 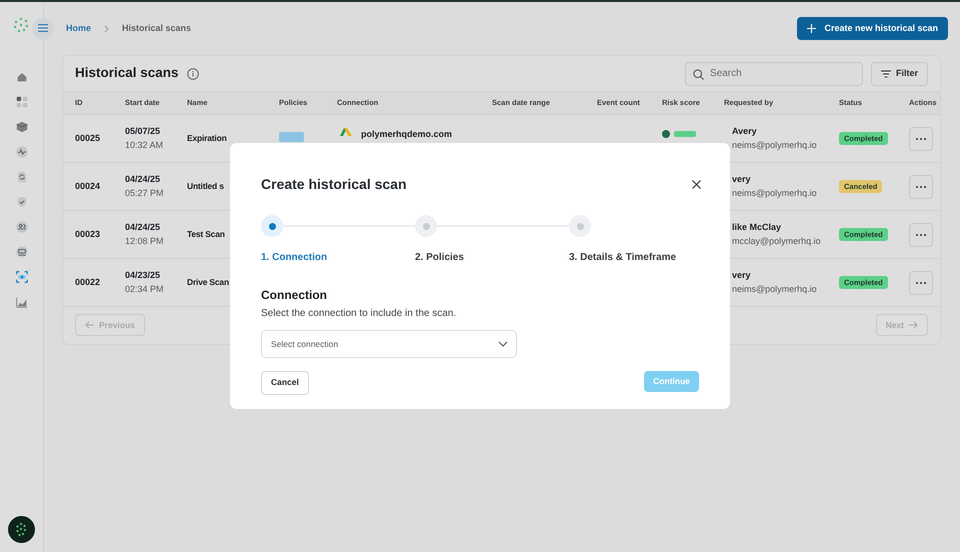 I want to click on cancel-button: Cancel, so click(x=285, y=382).